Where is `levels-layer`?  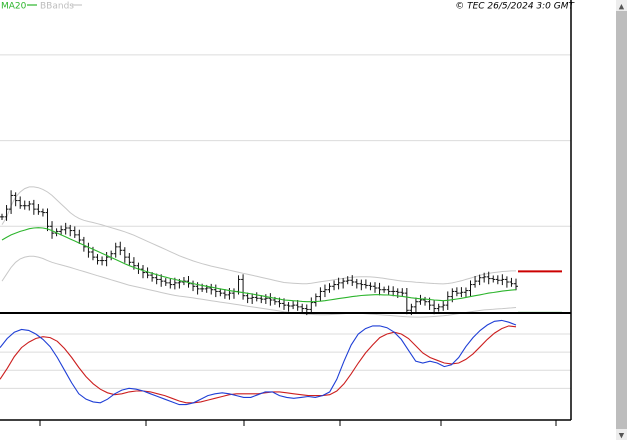 levels-layer is located at coordinates (540, 292).